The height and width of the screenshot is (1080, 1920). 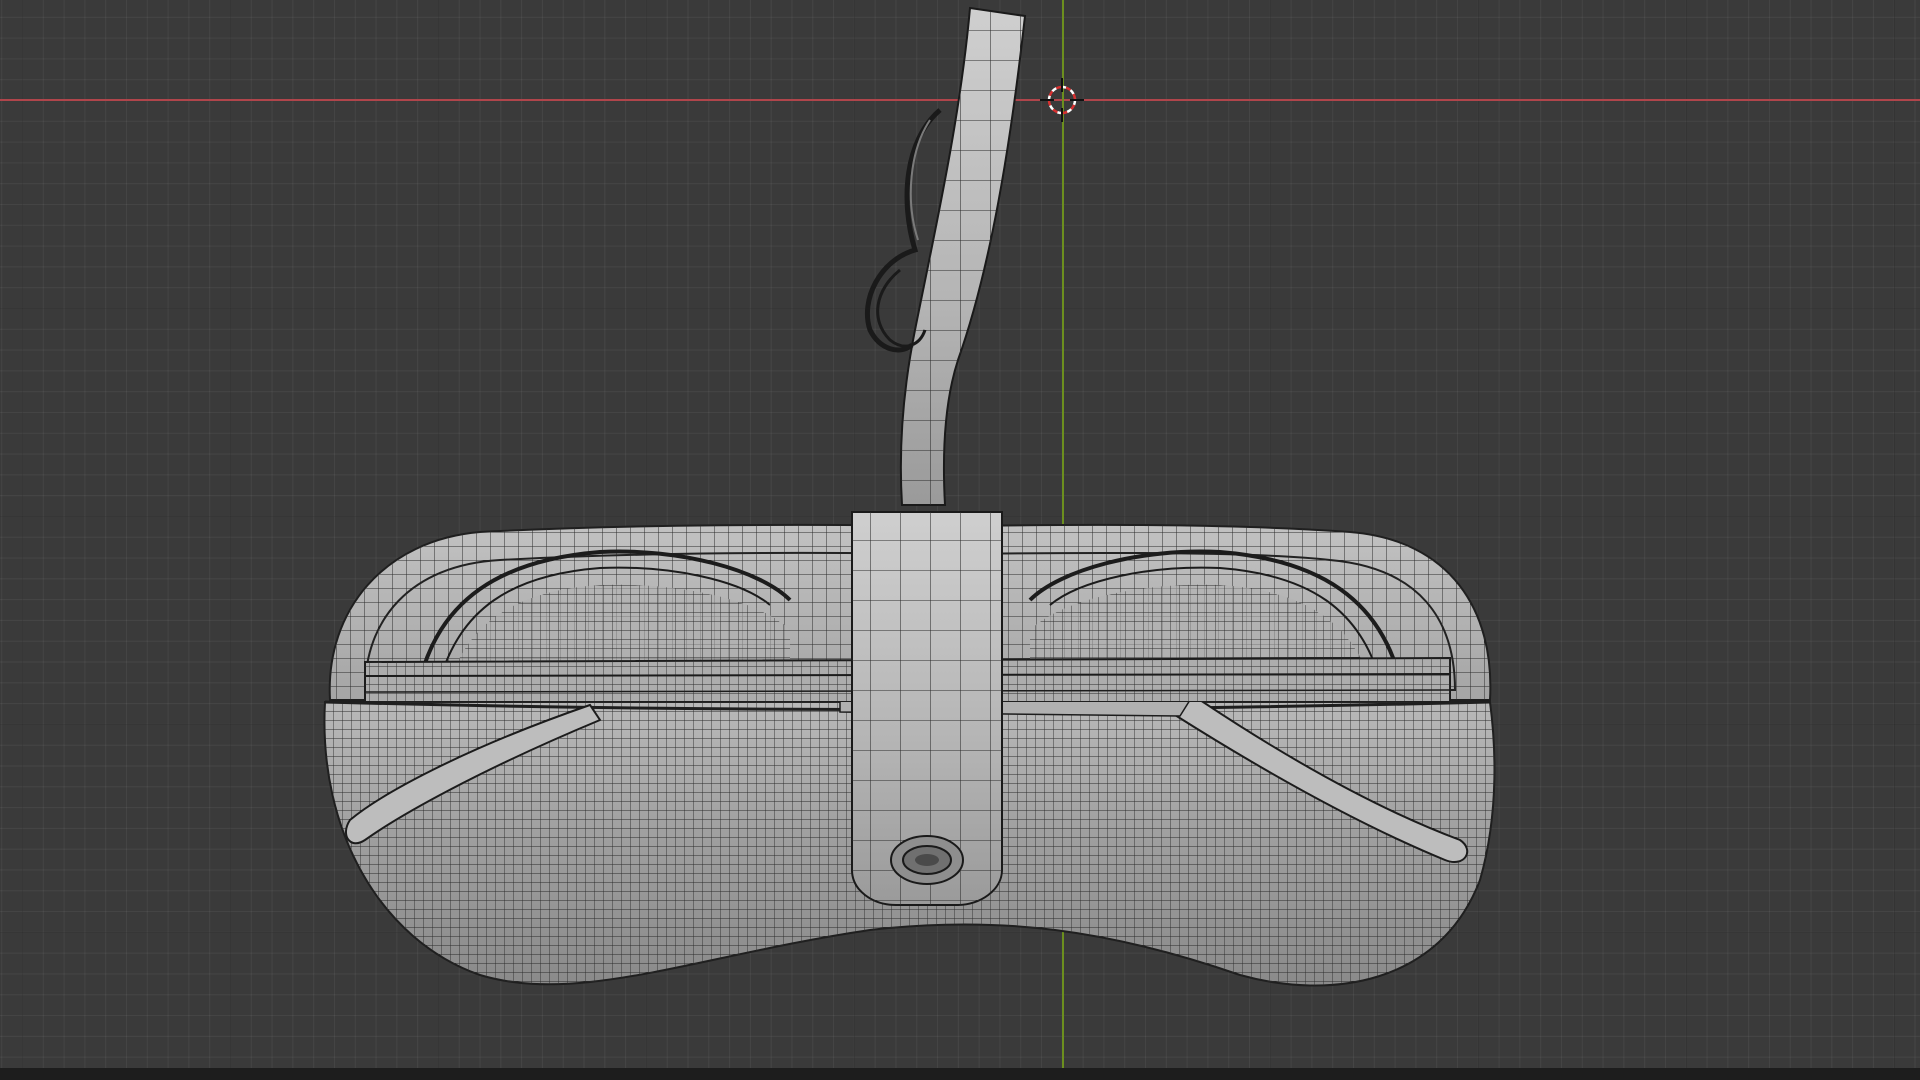 What do you see at coordinates (1062, 100) in the screenshot?
I see `3d-cursor-icon` at bounding box center [1062, 100].